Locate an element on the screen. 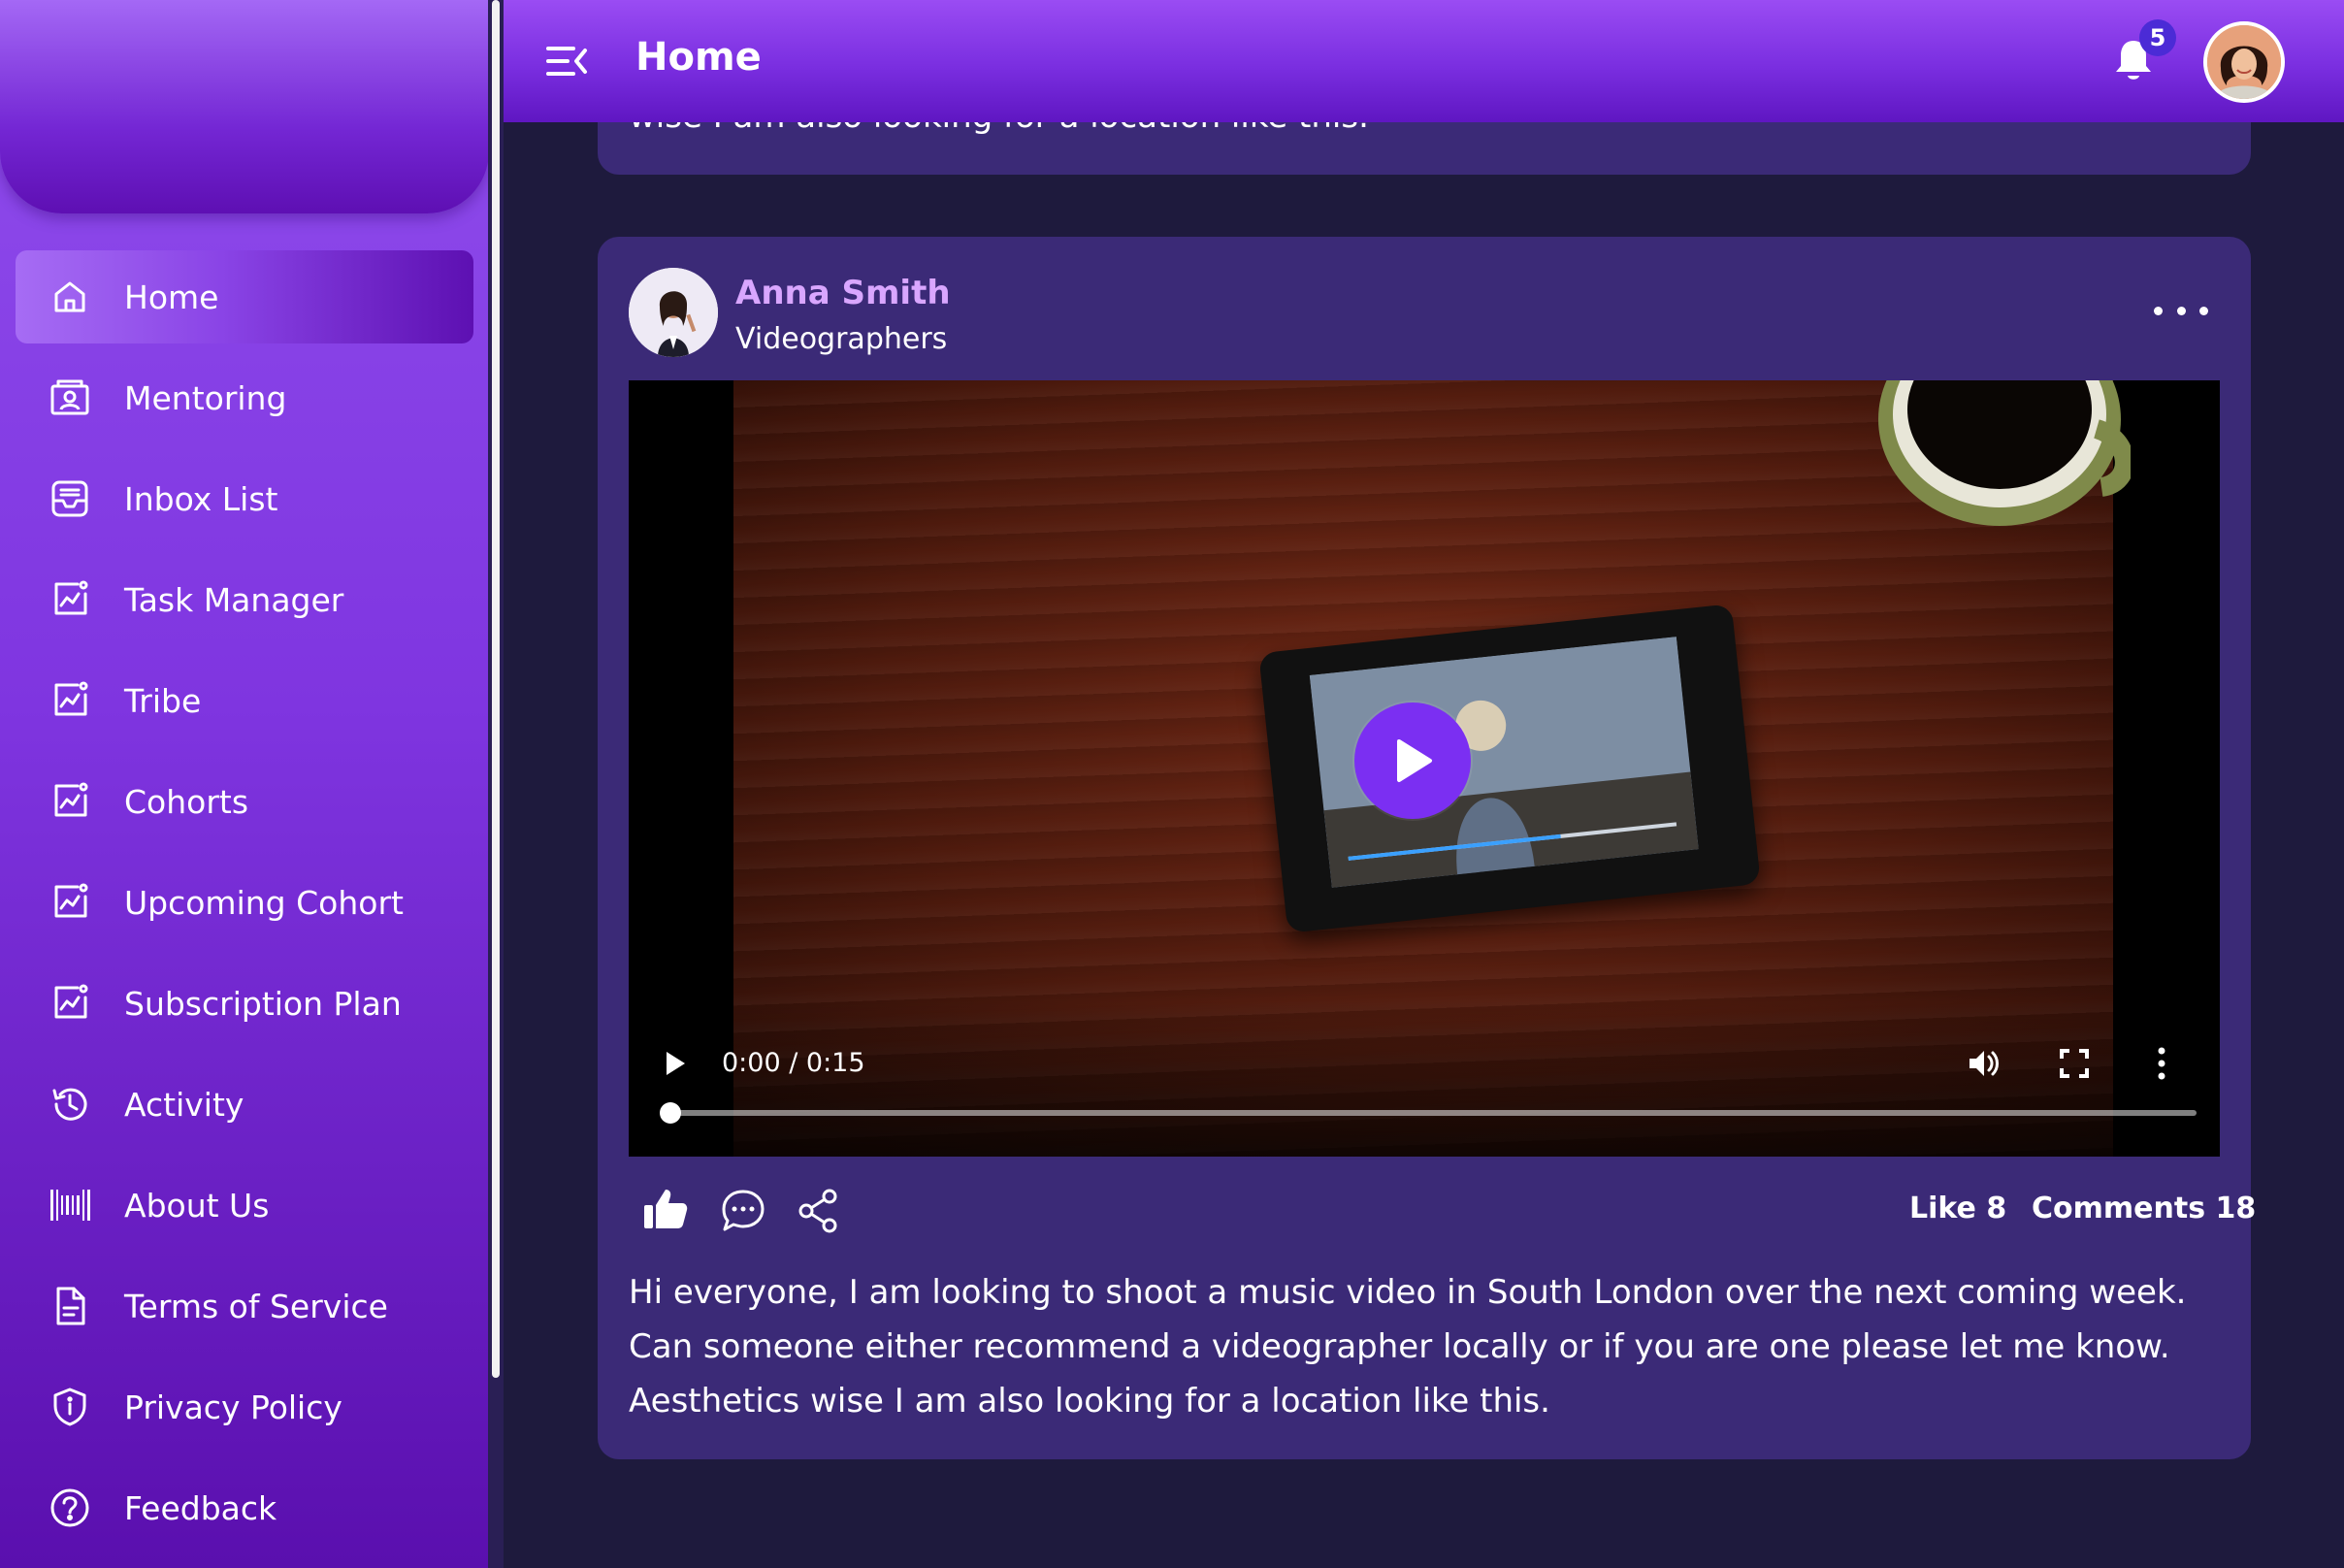 The width and height of the screenshot is (2344, 1568). sidebar-item-label: Terms of Service is located at coordinates (256, 1306).